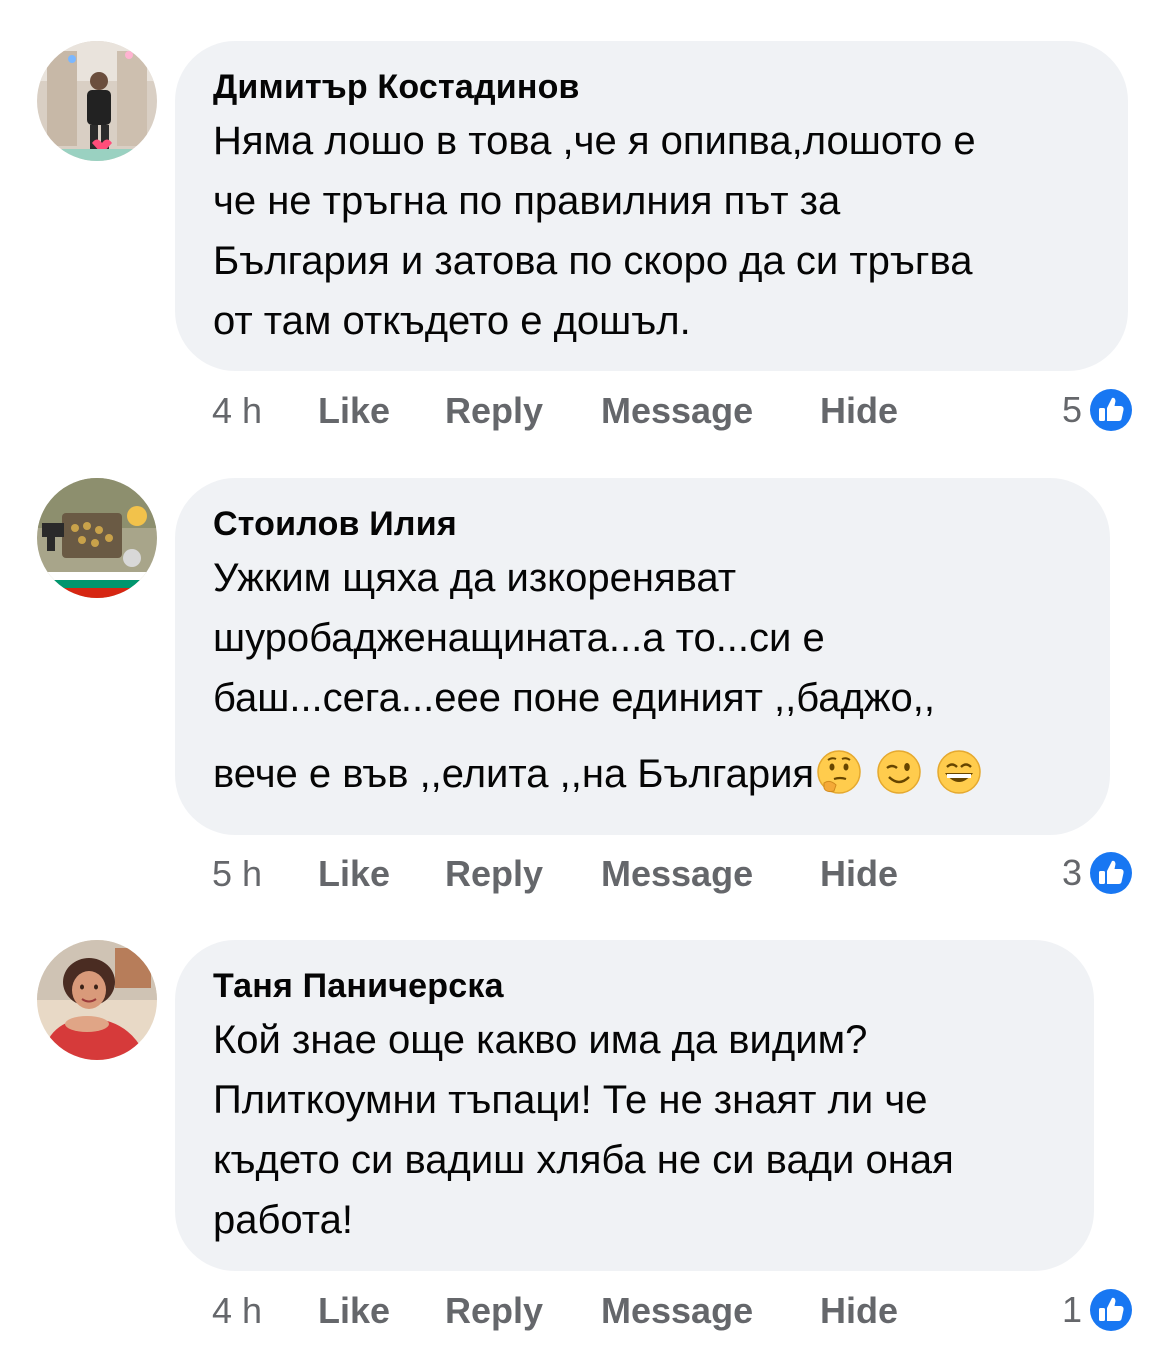 Image resolution: width=1170 pixels, height=1361 pixels. Describe the element at coordinates (593, 261) in the screenshot. I see `comment-line: България и затова по скоро да си тръгва` at that location.